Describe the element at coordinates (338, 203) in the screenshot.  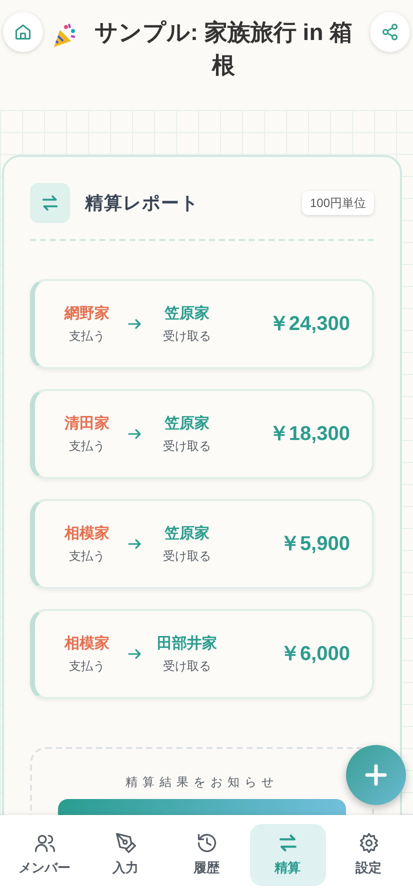
I see `unit-badge: 100円単位` at that location.